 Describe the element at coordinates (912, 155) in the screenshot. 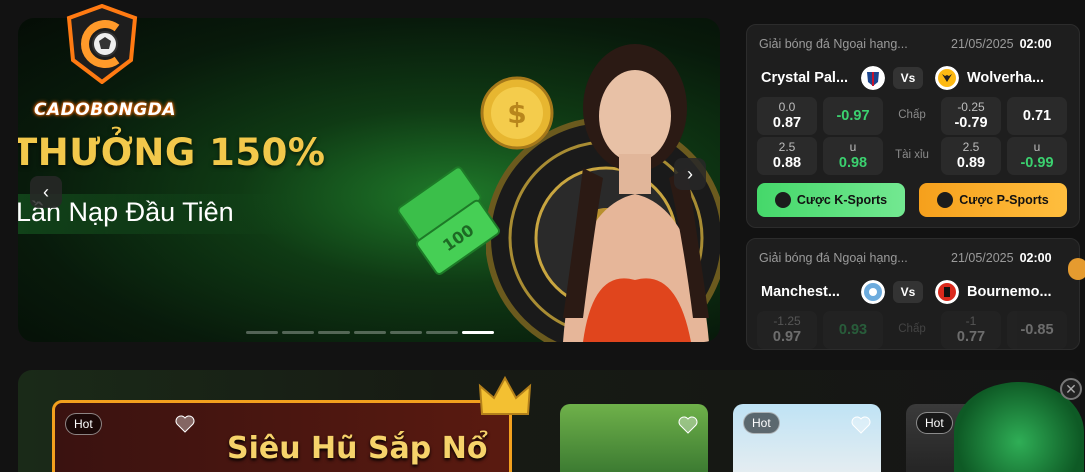

I see `overunder-label: Tài xỉu` at that location.